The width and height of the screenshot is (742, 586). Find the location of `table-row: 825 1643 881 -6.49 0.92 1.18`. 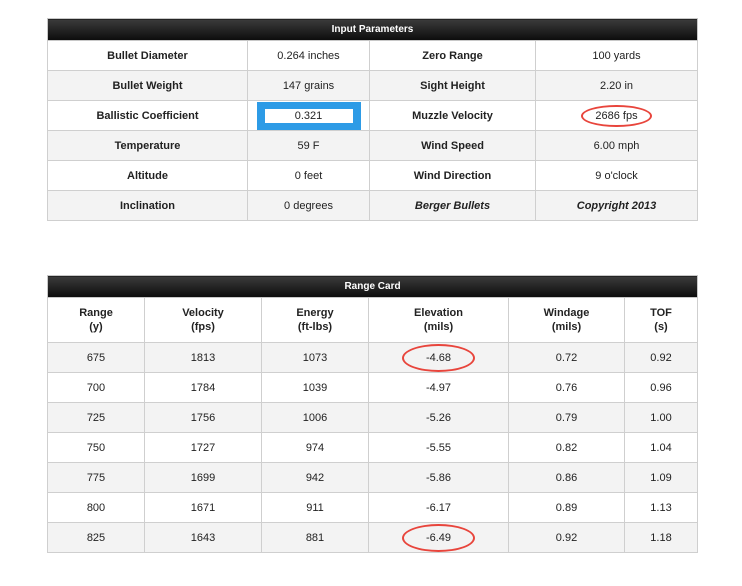

table-row: 825 1643 881 -6.49 0.92 1.18 is located at coordinates (373, 537).